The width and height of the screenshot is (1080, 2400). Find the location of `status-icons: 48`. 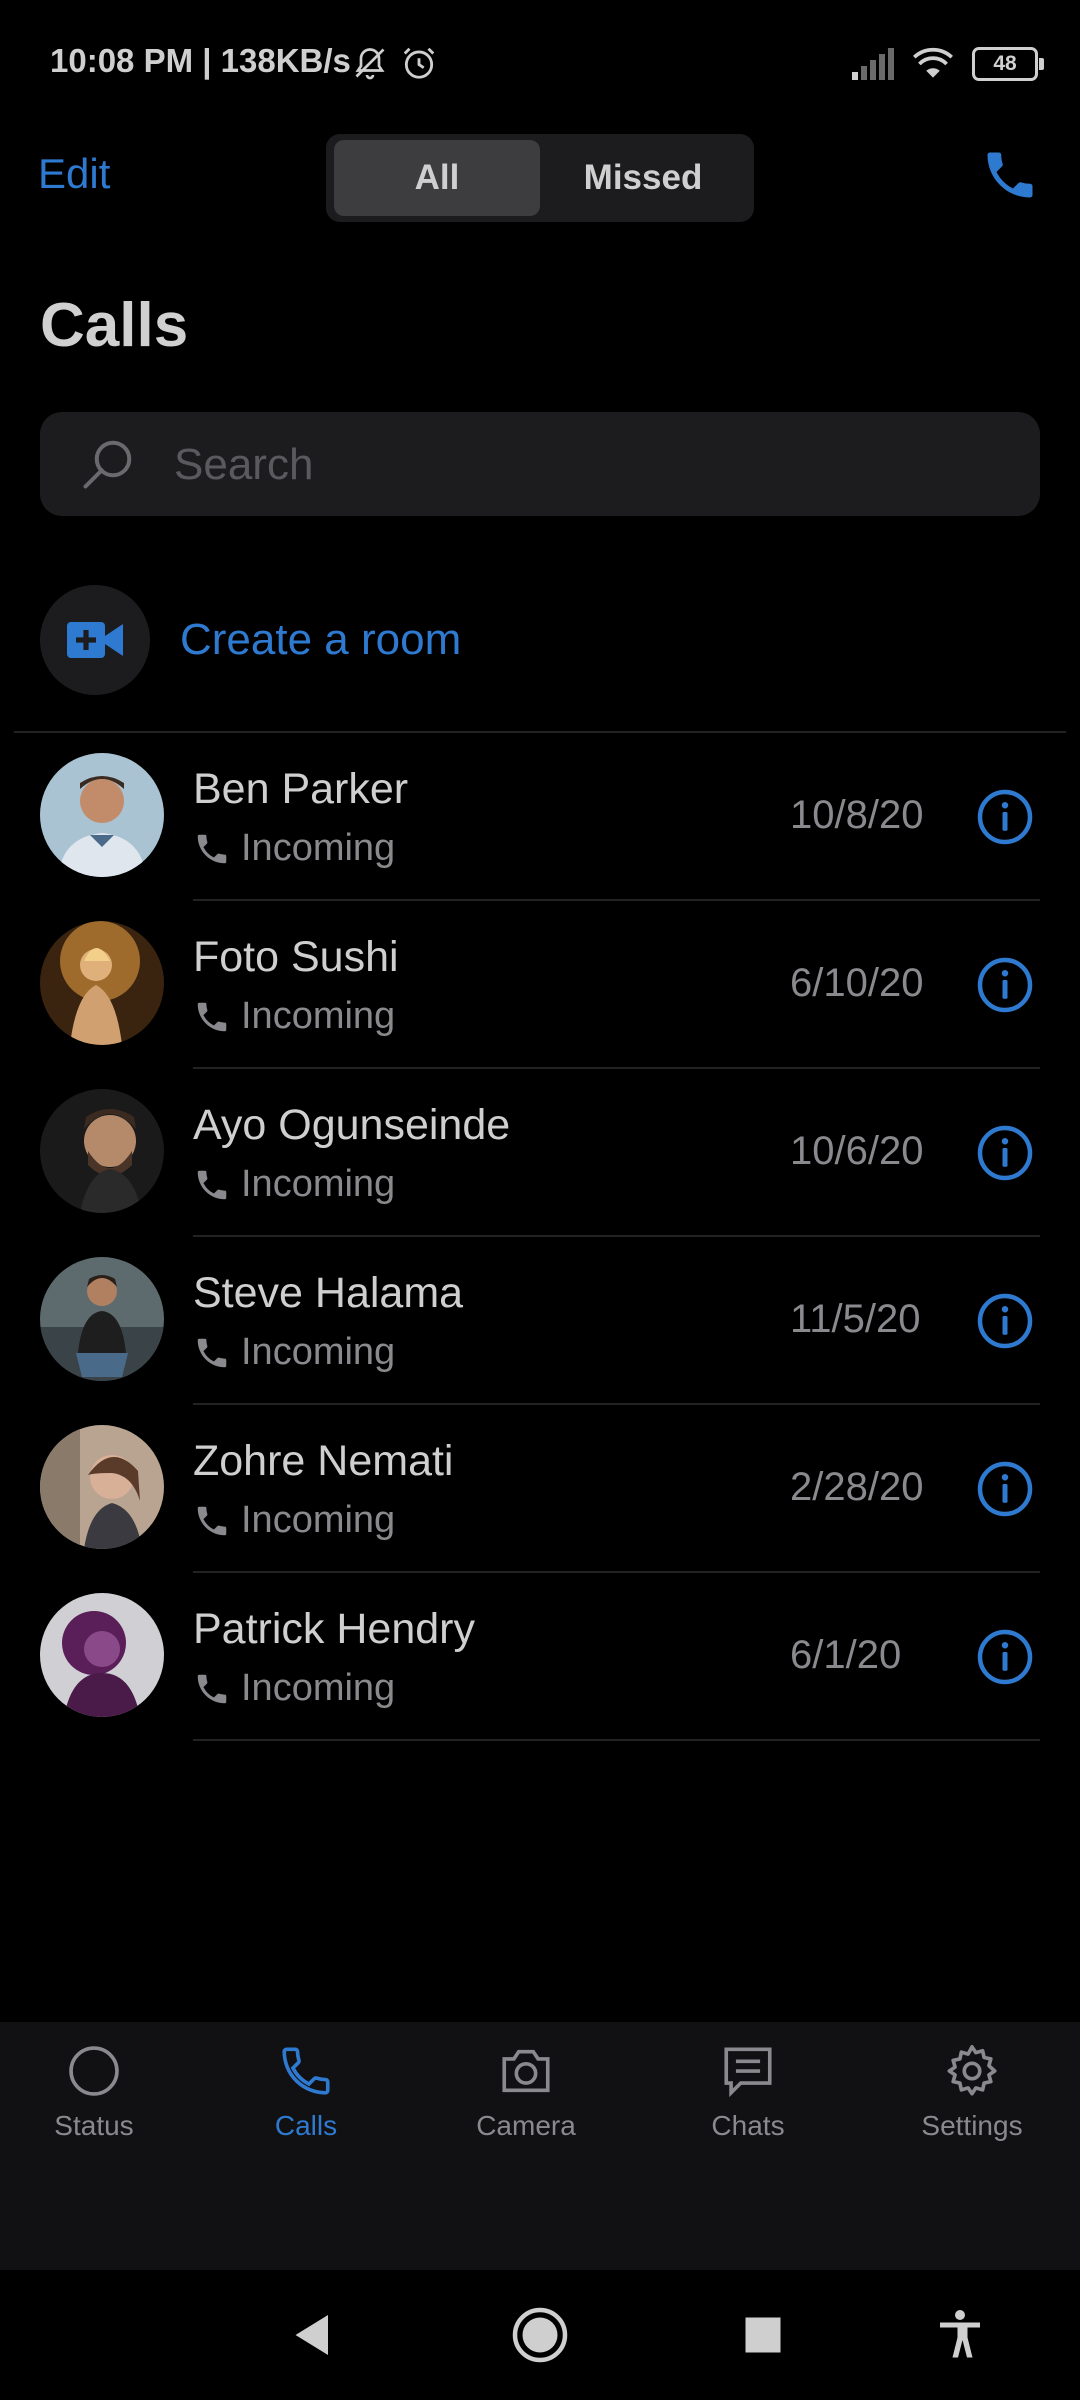

status-icons: 48 is located at coordinates (947, 64).